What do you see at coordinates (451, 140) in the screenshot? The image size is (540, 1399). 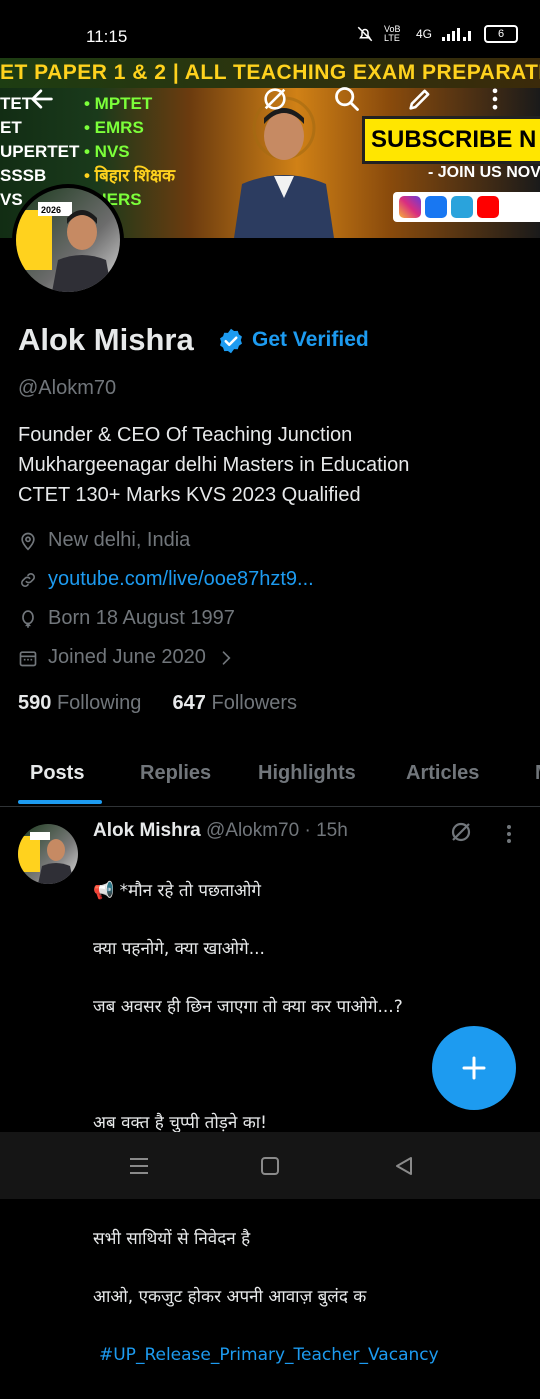 I see `banner-subscribe: SUBSCRIBE N` at bounding box center [451, 140].